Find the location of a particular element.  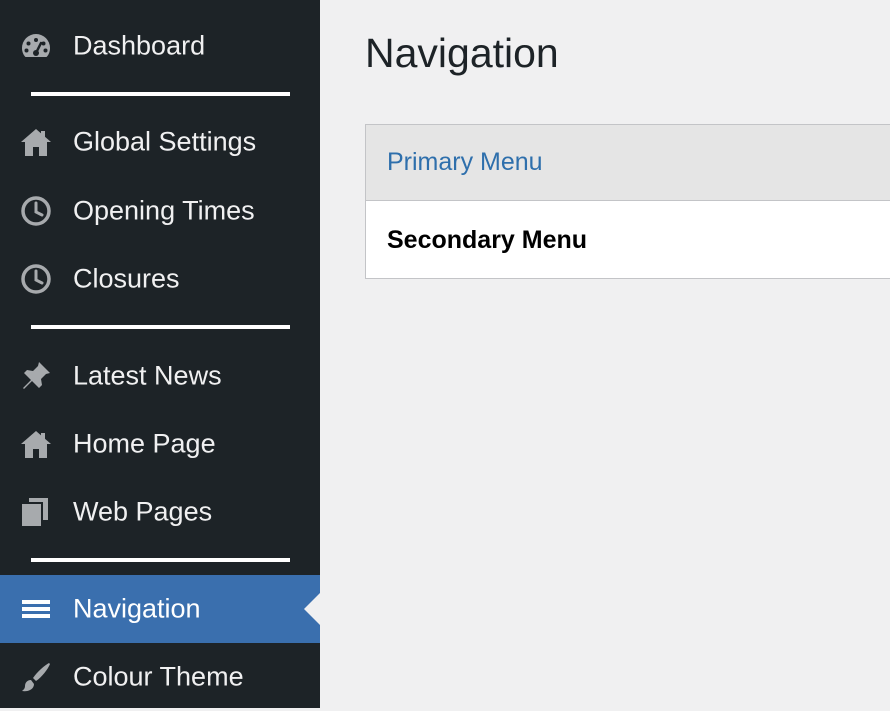

sidebar-item-label: Dashboard is located at coordinates (139, 45).